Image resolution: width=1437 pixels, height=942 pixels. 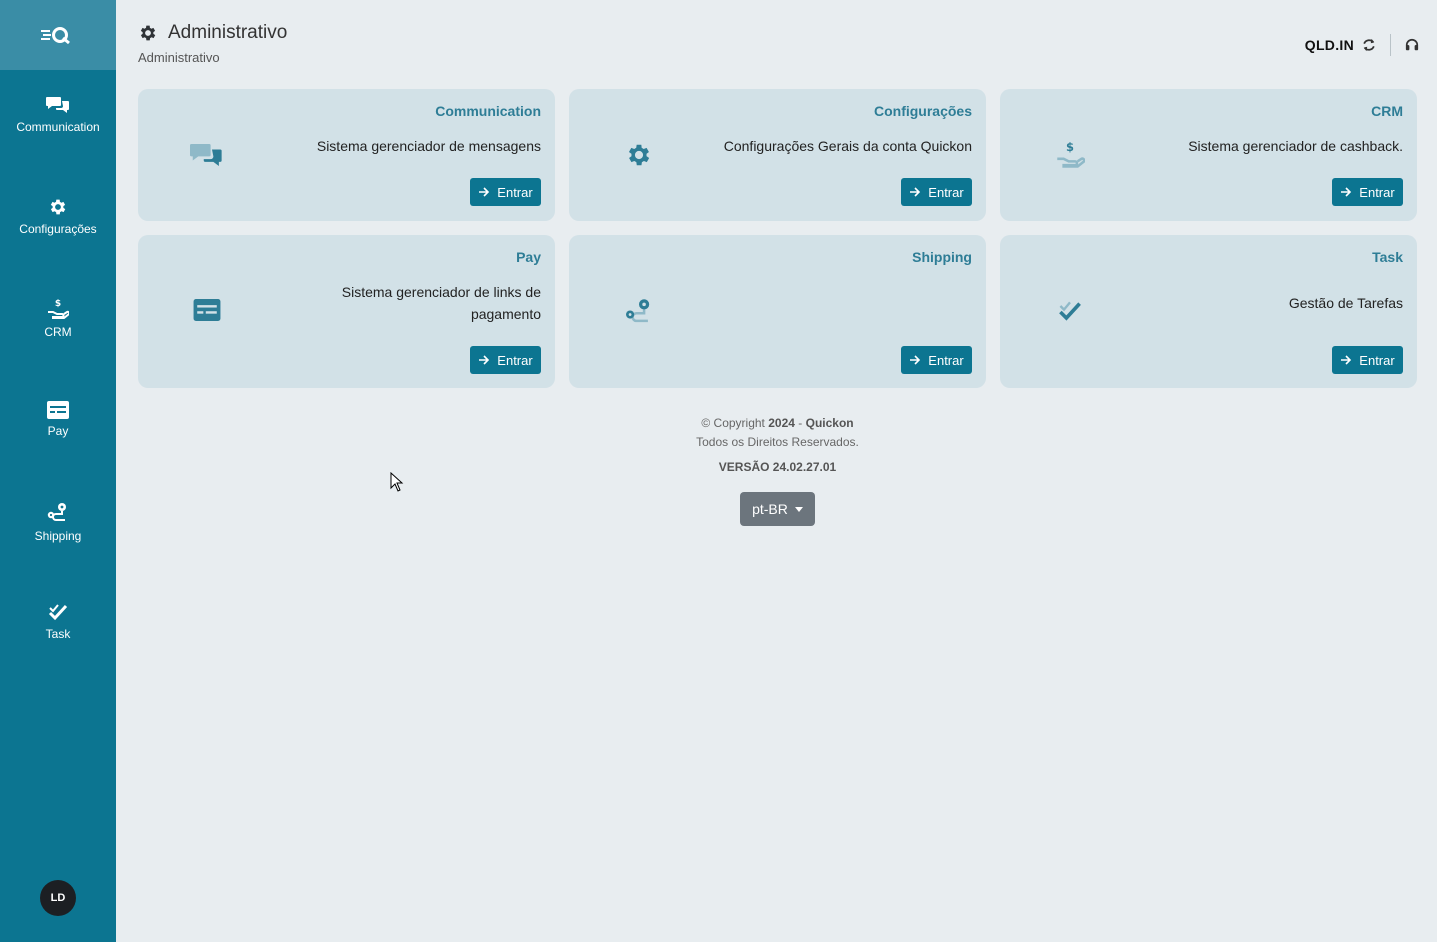 What do you see at coordinates (397, 482) in the screenshot?
I see `mouse-cursor-icon` at bounding box center [397, 482].